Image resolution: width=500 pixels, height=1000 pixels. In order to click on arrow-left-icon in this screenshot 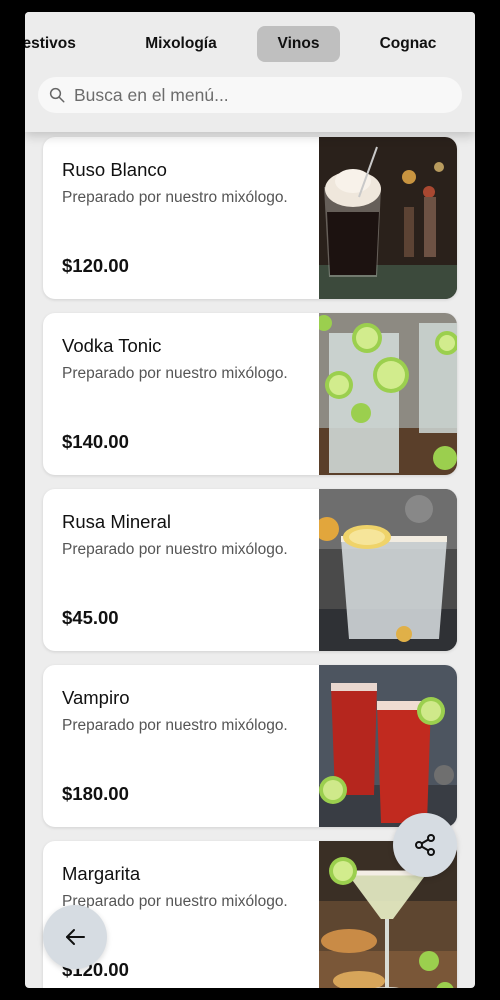, I will do `click(75, 937)`.